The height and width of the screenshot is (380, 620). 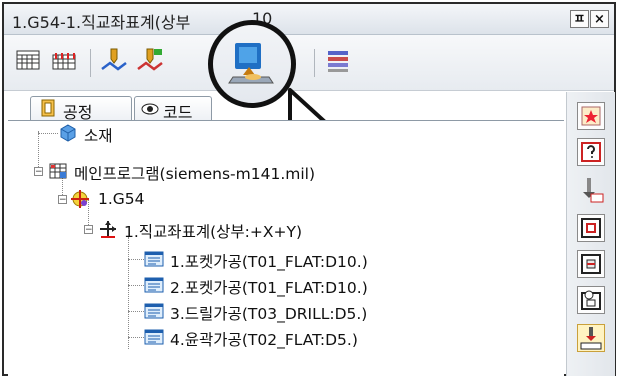 I want to click on boss-op-icon, so click(x=591, y=228).